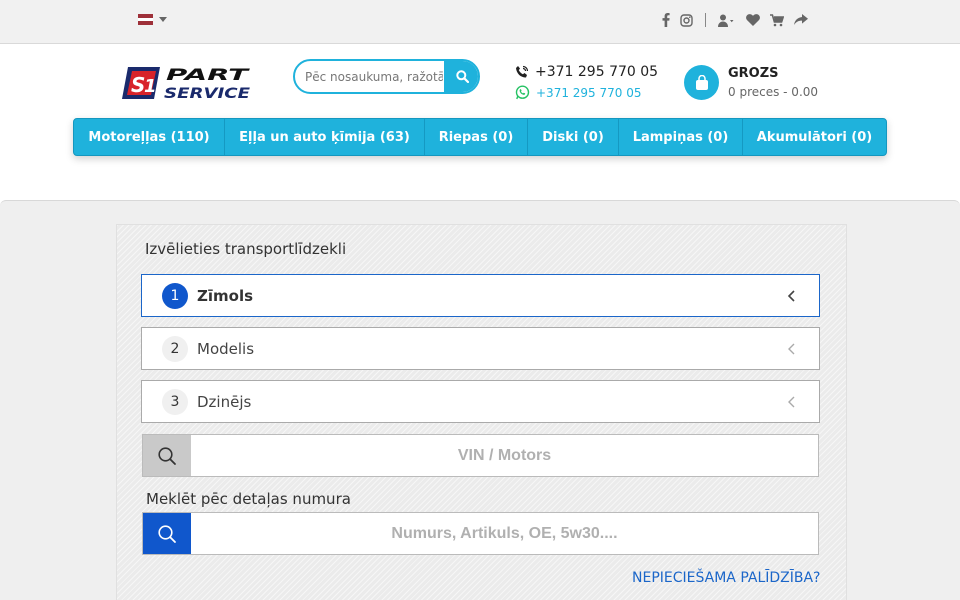 Image resolution: width=960 pixels, height=600 pixels. I want to click on part-search-button, so click(167, 533).